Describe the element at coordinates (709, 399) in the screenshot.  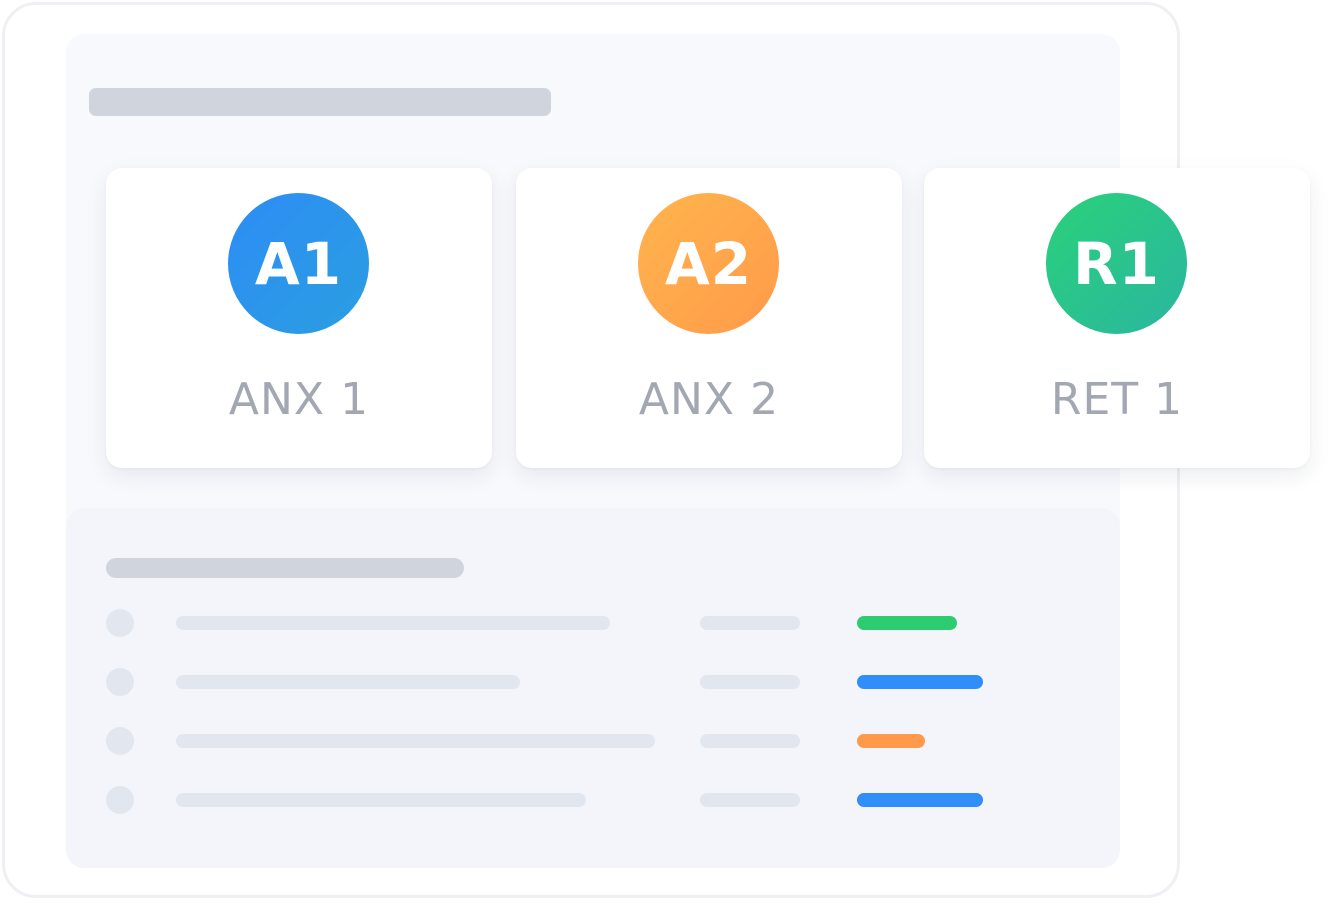
I see `card-label: ANX 2` at that location.